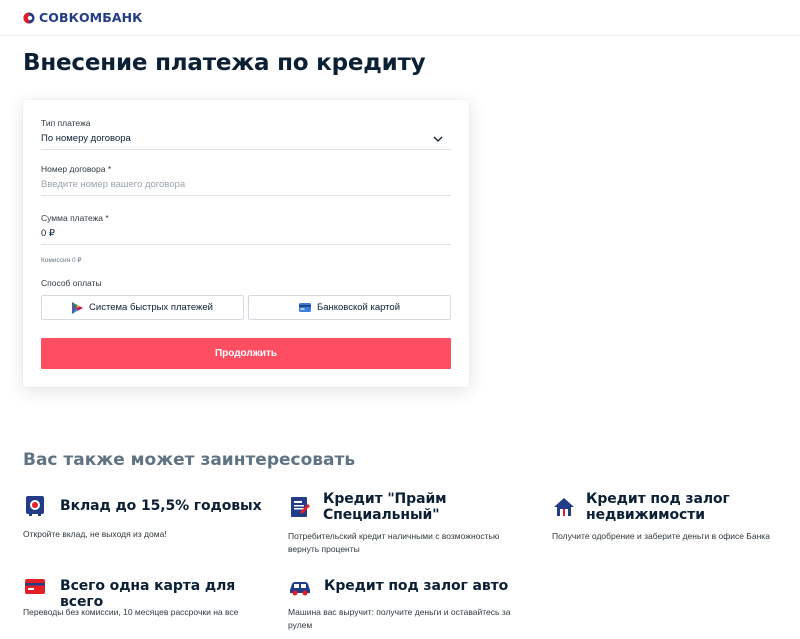  What do you see at coordinates (564, 507) in the screenshot?
I see `house-icon` at bounding box center [564, 507].